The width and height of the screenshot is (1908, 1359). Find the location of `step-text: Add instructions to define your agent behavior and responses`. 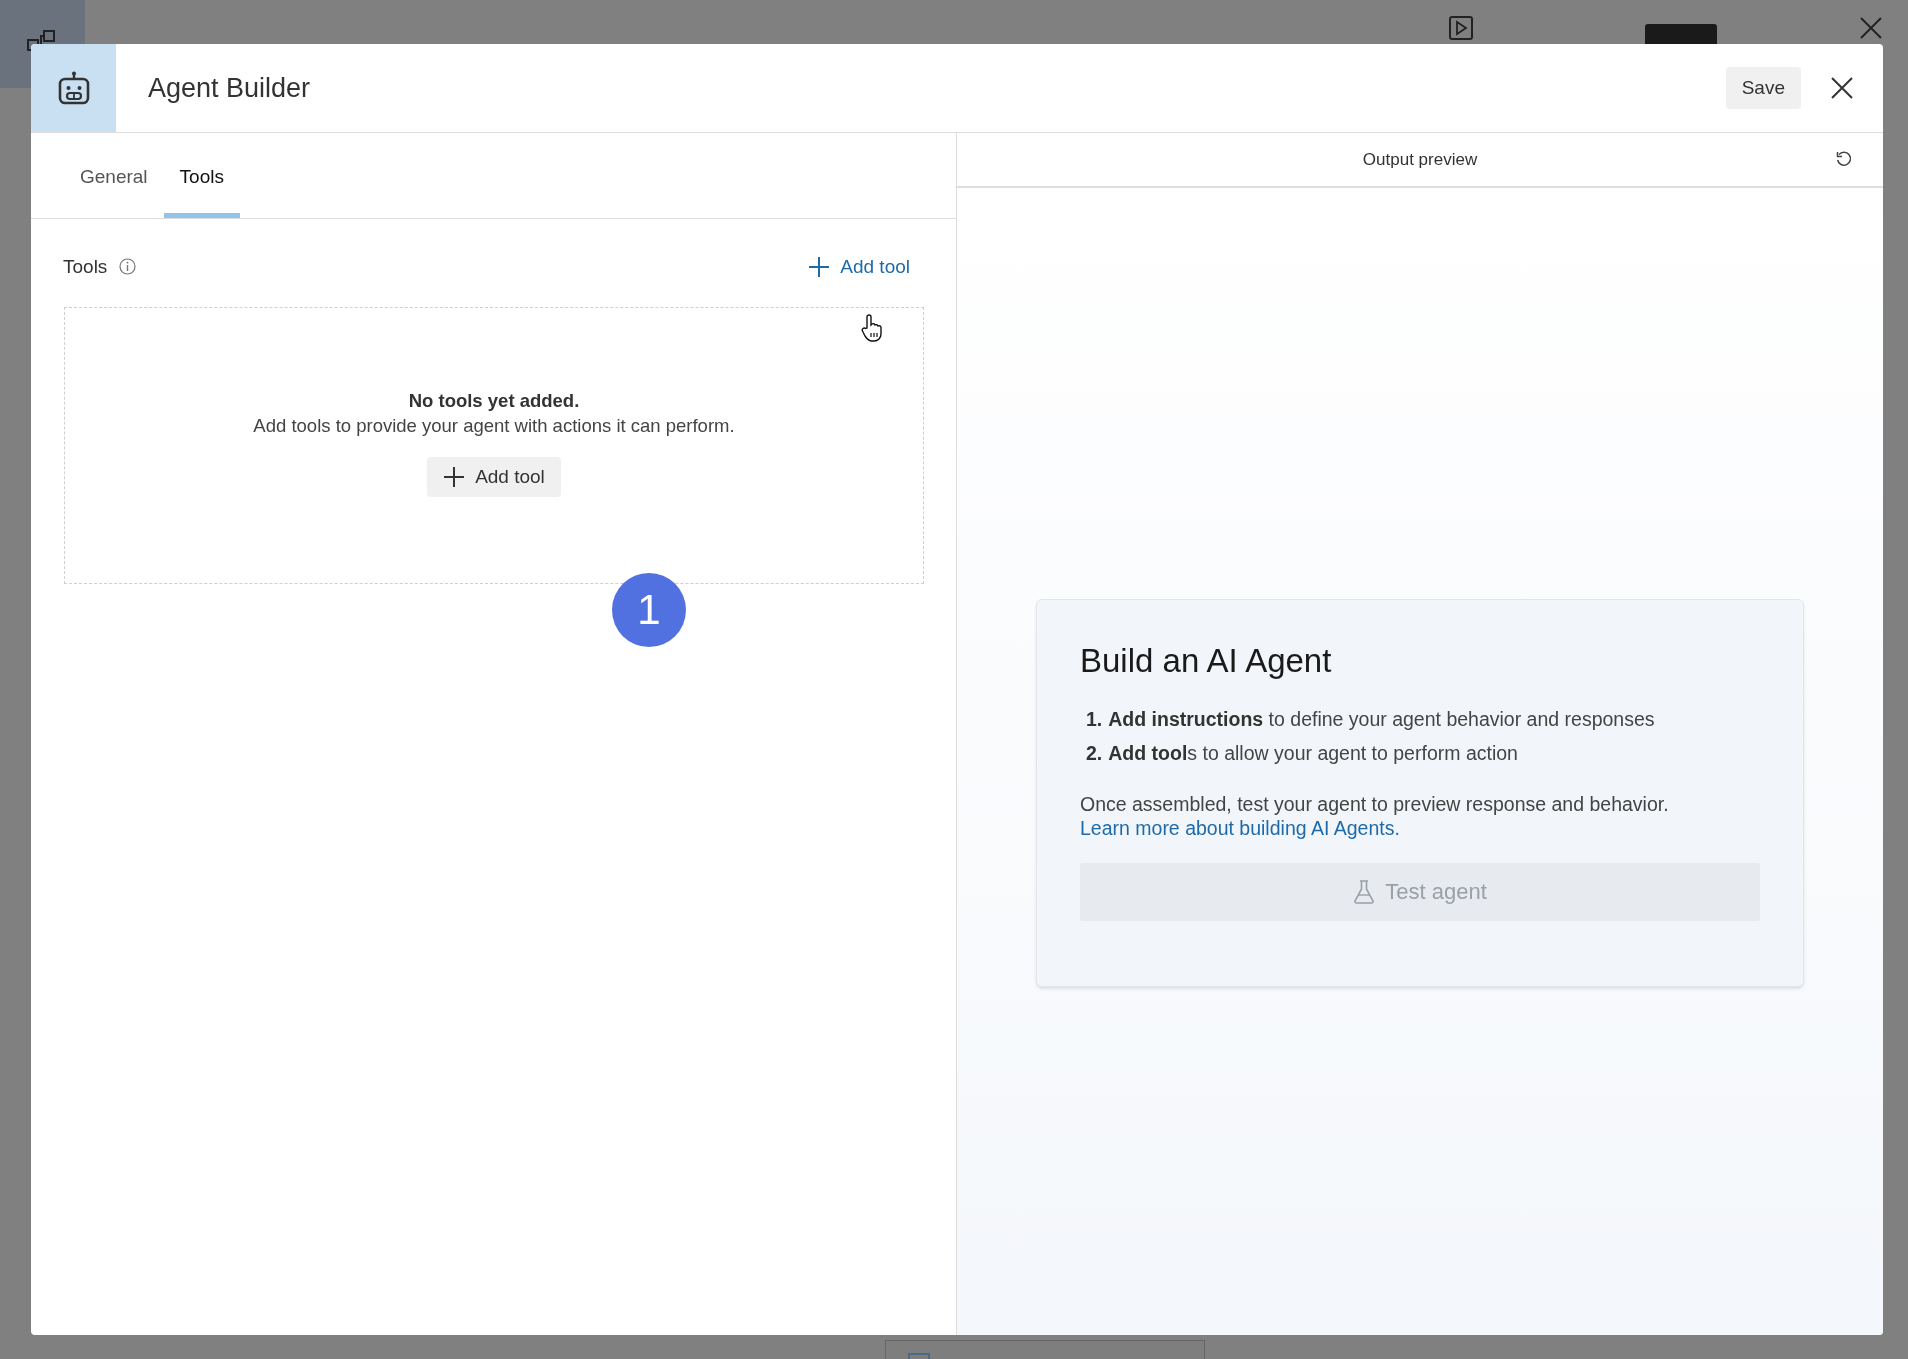

step-text: Add instructions to define your agent behavior and responses is located at coordinates (1381, 719).